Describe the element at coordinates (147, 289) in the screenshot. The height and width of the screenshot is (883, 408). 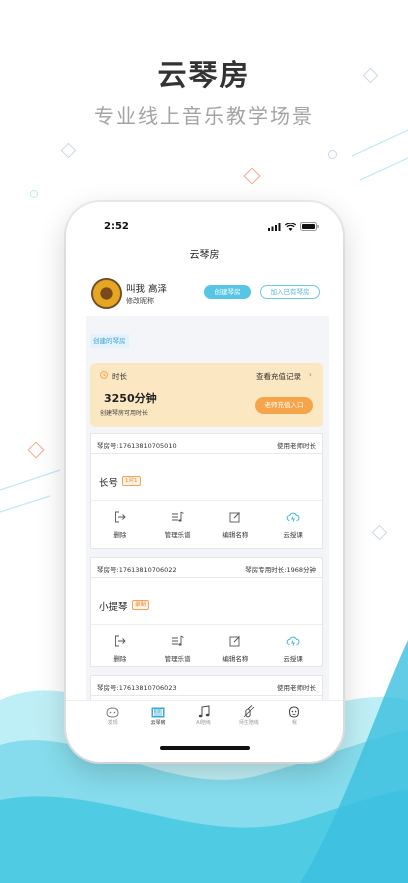
I see `nickname: 叫我 高泽` at that location.